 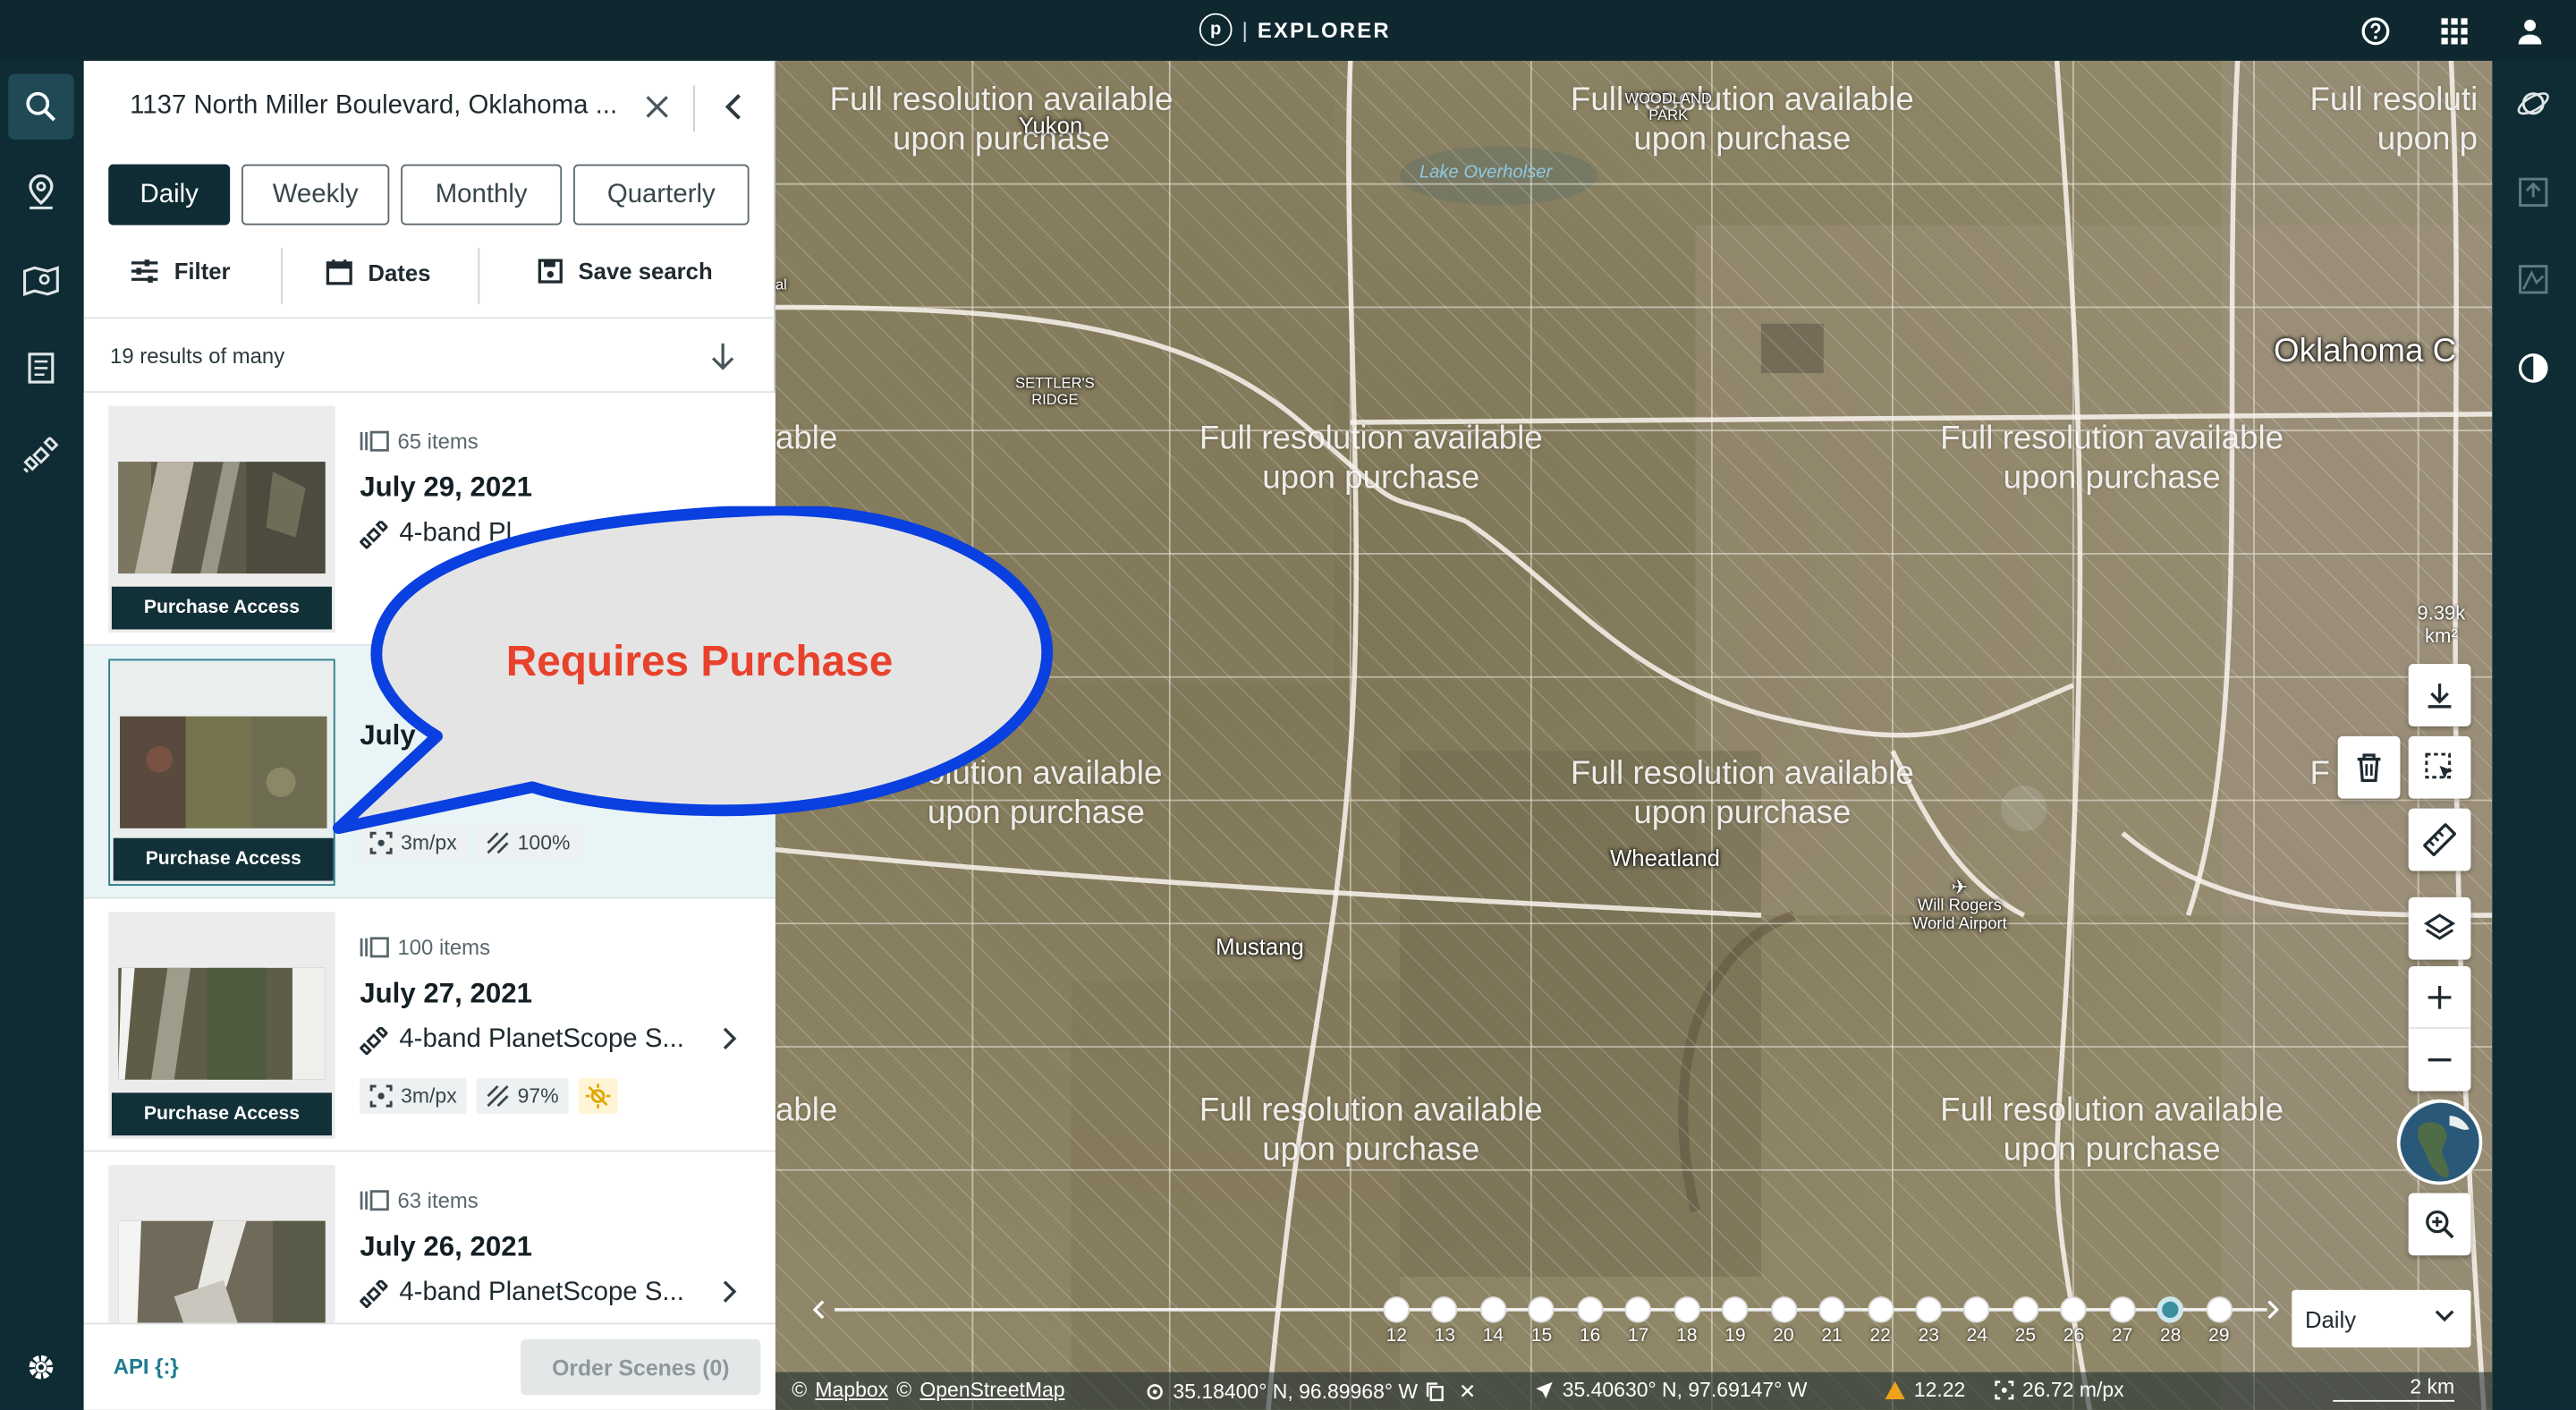 I want to click on purchase-overlay-label: F, so click(x=2319, y=774).